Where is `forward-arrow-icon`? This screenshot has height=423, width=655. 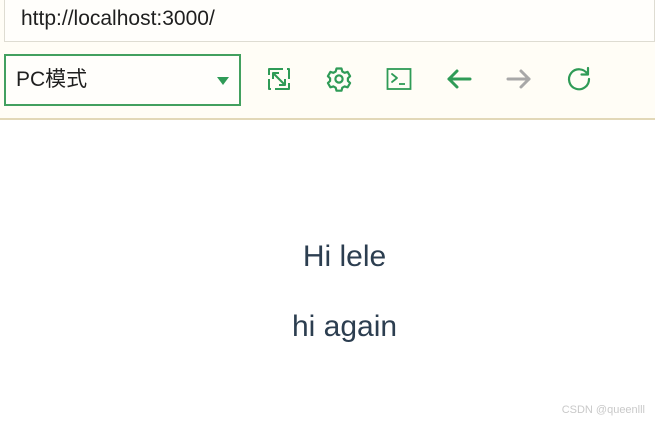 forward-arrow-icon is located at coordinates (518, 79).